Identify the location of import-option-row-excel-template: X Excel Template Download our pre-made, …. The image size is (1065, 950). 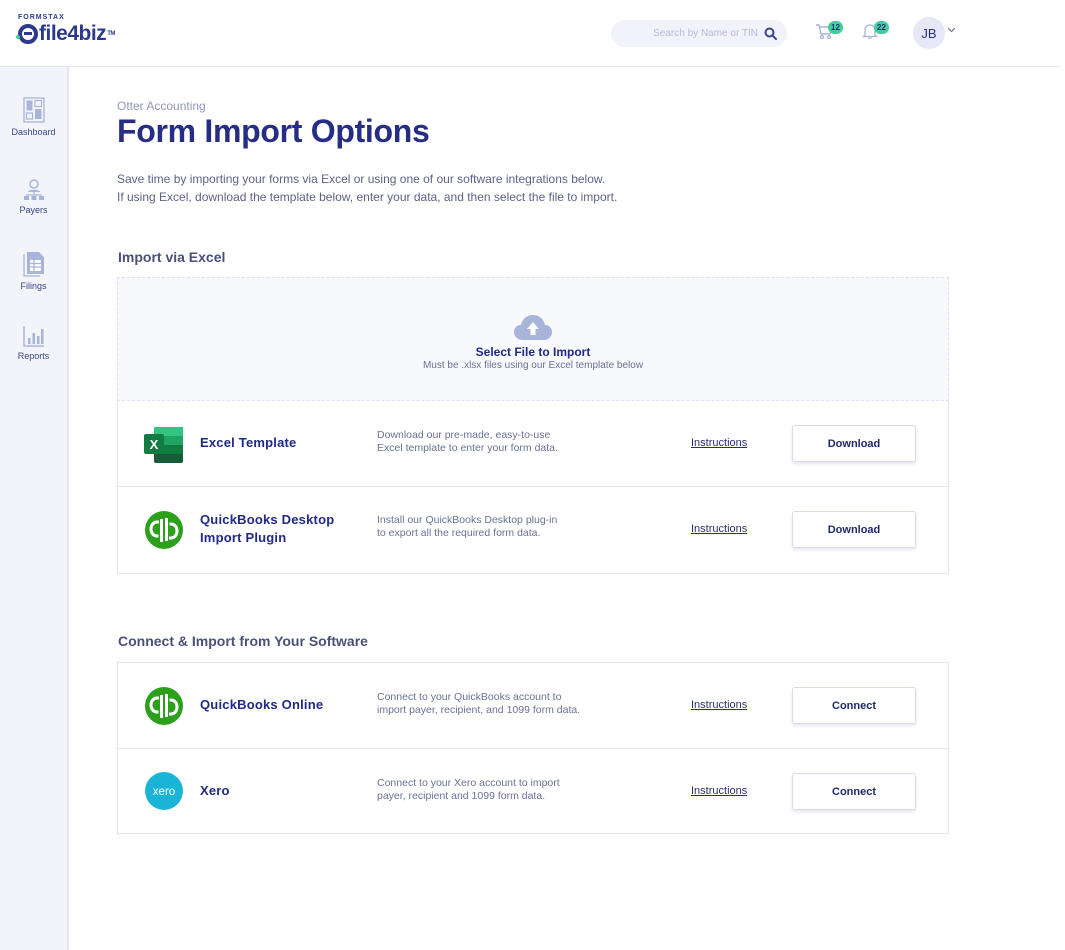
(533, 444).